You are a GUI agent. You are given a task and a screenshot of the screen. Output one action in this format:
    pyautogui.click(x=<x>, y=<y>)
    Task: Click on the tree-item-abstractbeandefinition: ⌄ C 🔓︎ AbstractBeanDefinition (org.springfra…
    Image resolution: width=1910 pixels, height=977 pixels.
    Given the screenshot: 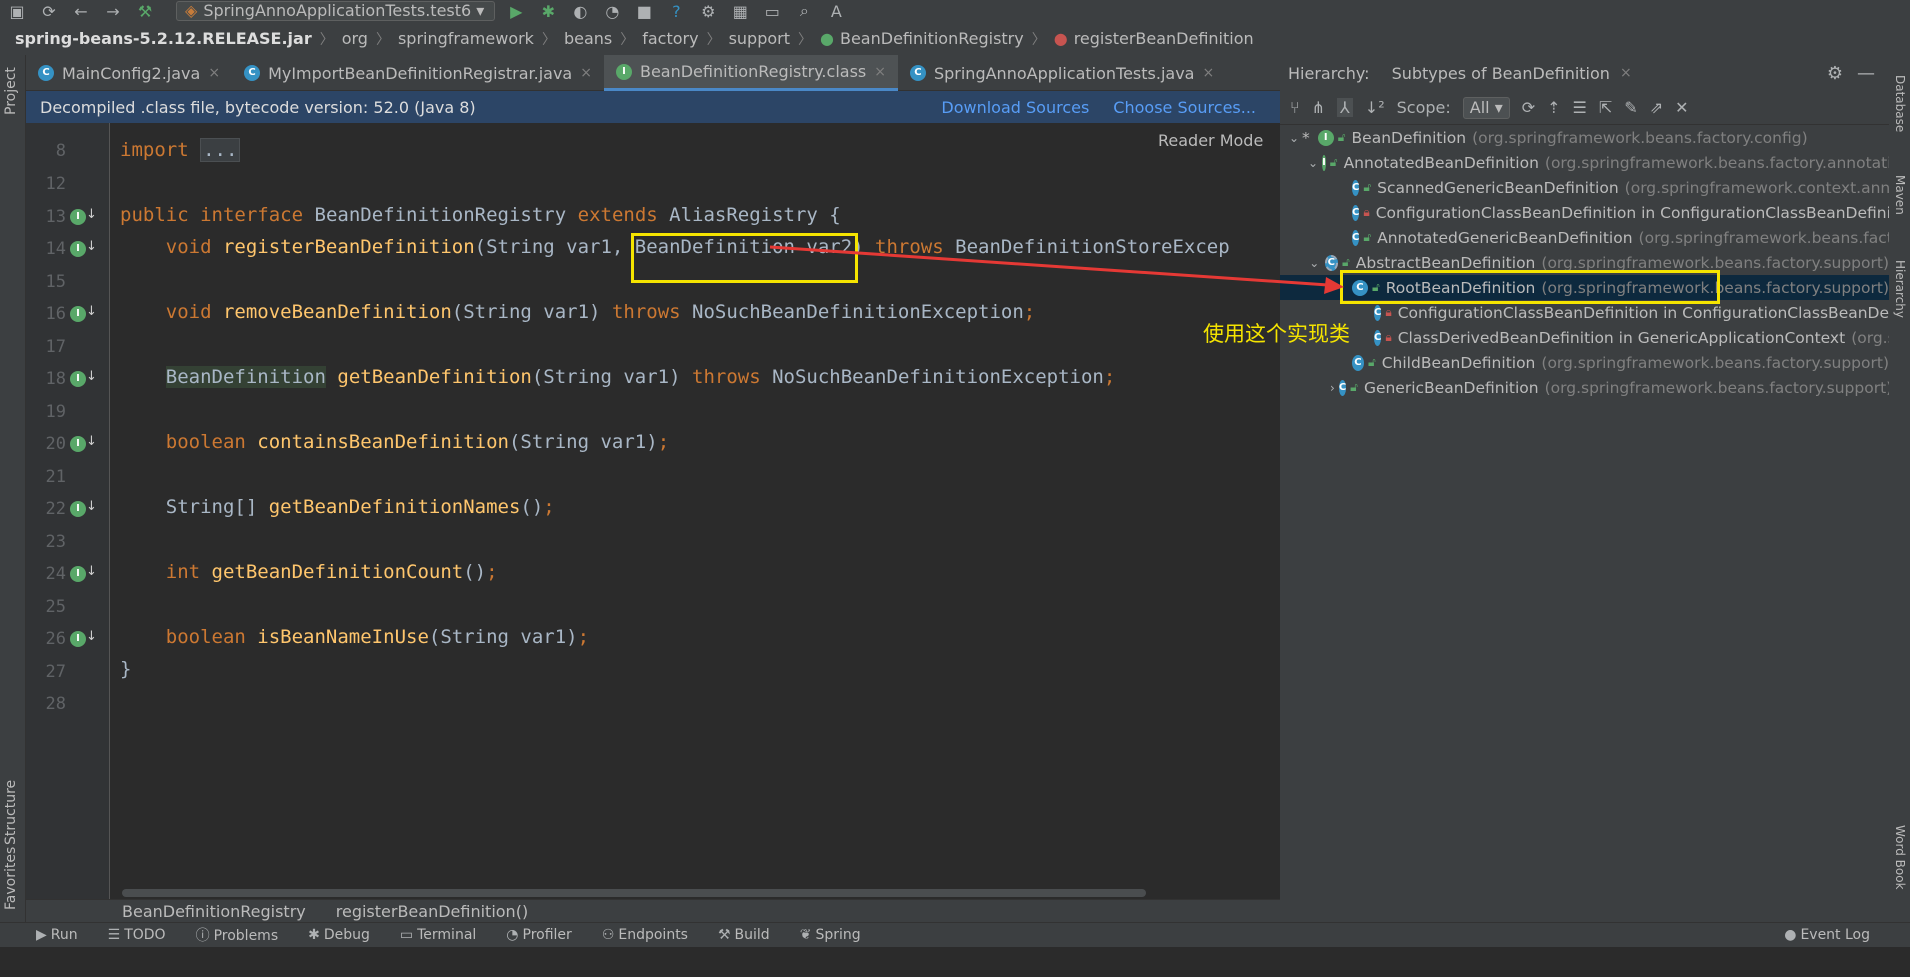 What is the action you would take?
    pyautogui.click(x=1584, y=262)
    